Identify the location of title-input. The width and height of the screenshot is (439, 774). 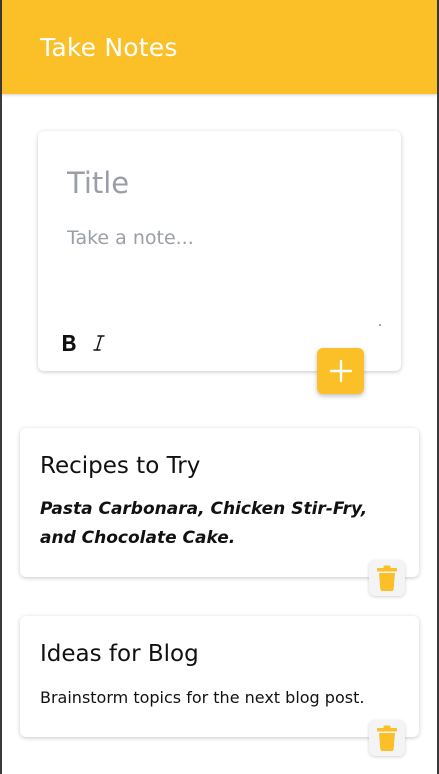
(222, 183).